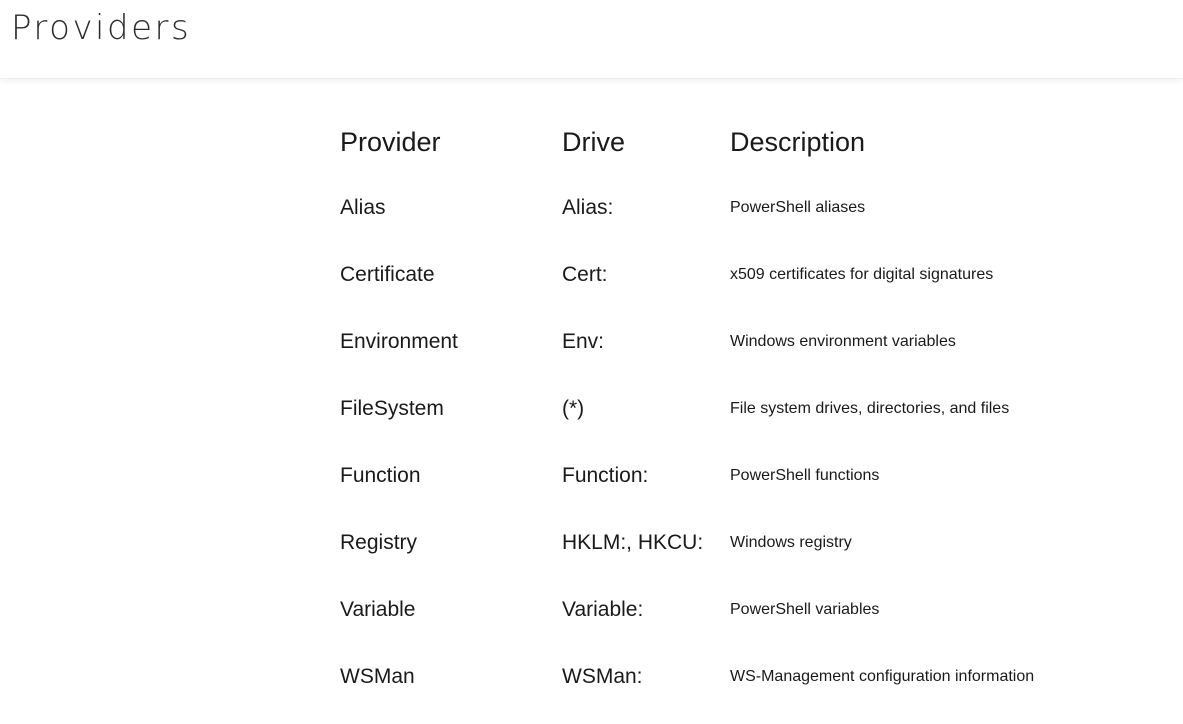 This screenshot has width=1183, height=724. I want to click on header-description: Description, so click(798, 141).